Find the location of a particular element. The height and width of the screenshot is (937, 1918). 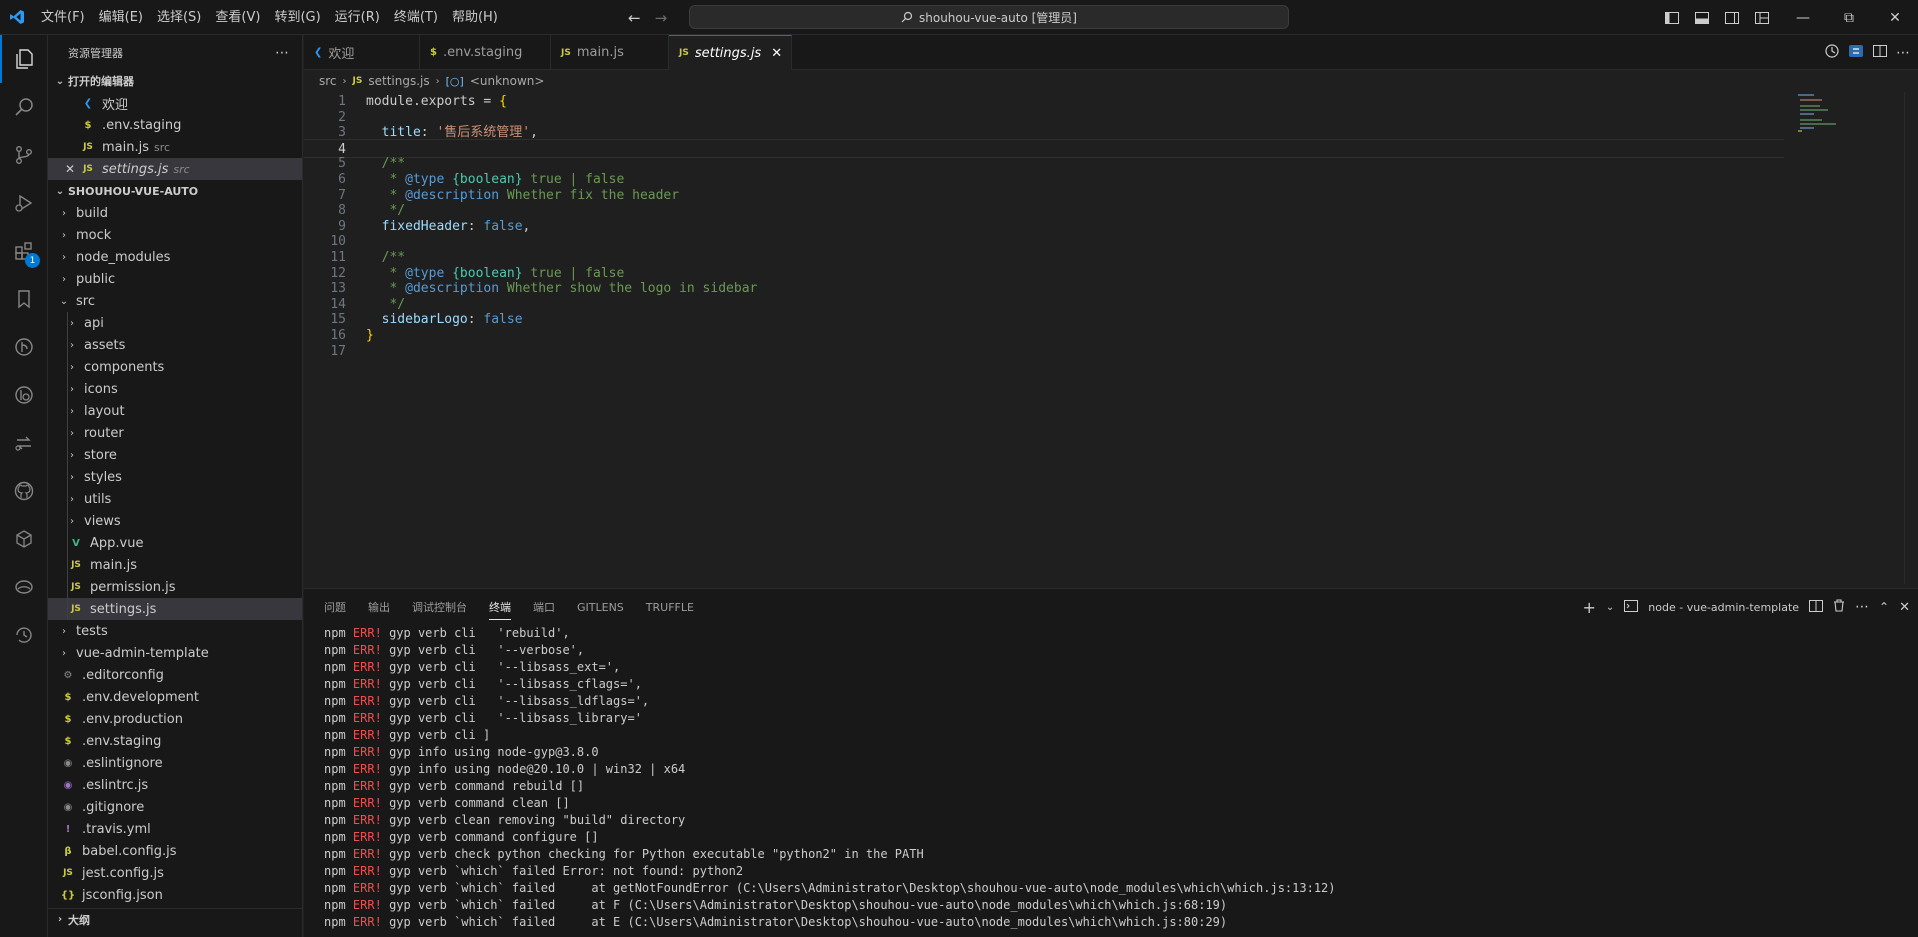

menu-item: 终端(T) is located at coordinates (416, 17).